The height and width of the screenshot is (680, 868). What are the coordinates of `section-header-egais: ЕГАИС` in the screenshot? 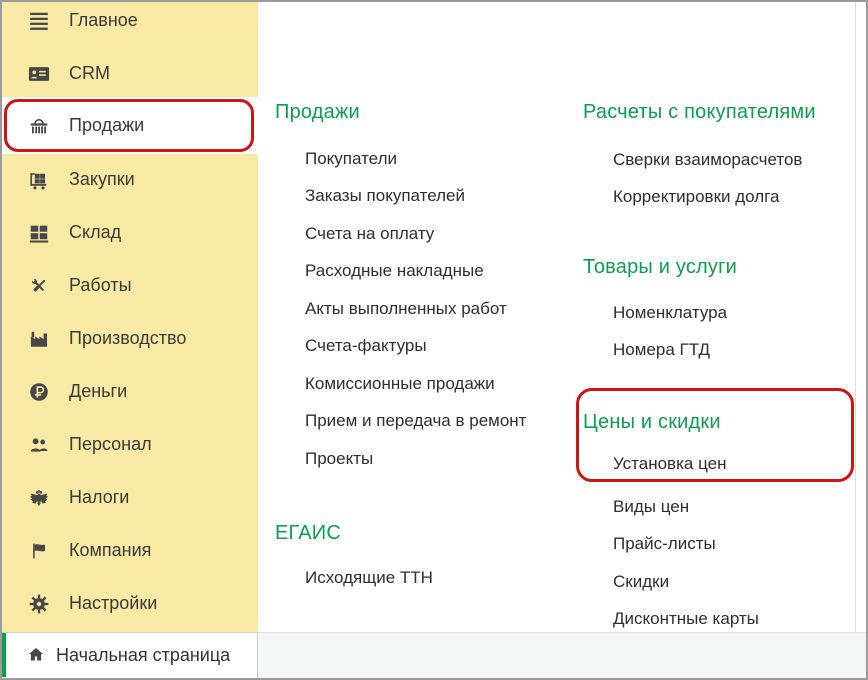 It's located at (308, 532).